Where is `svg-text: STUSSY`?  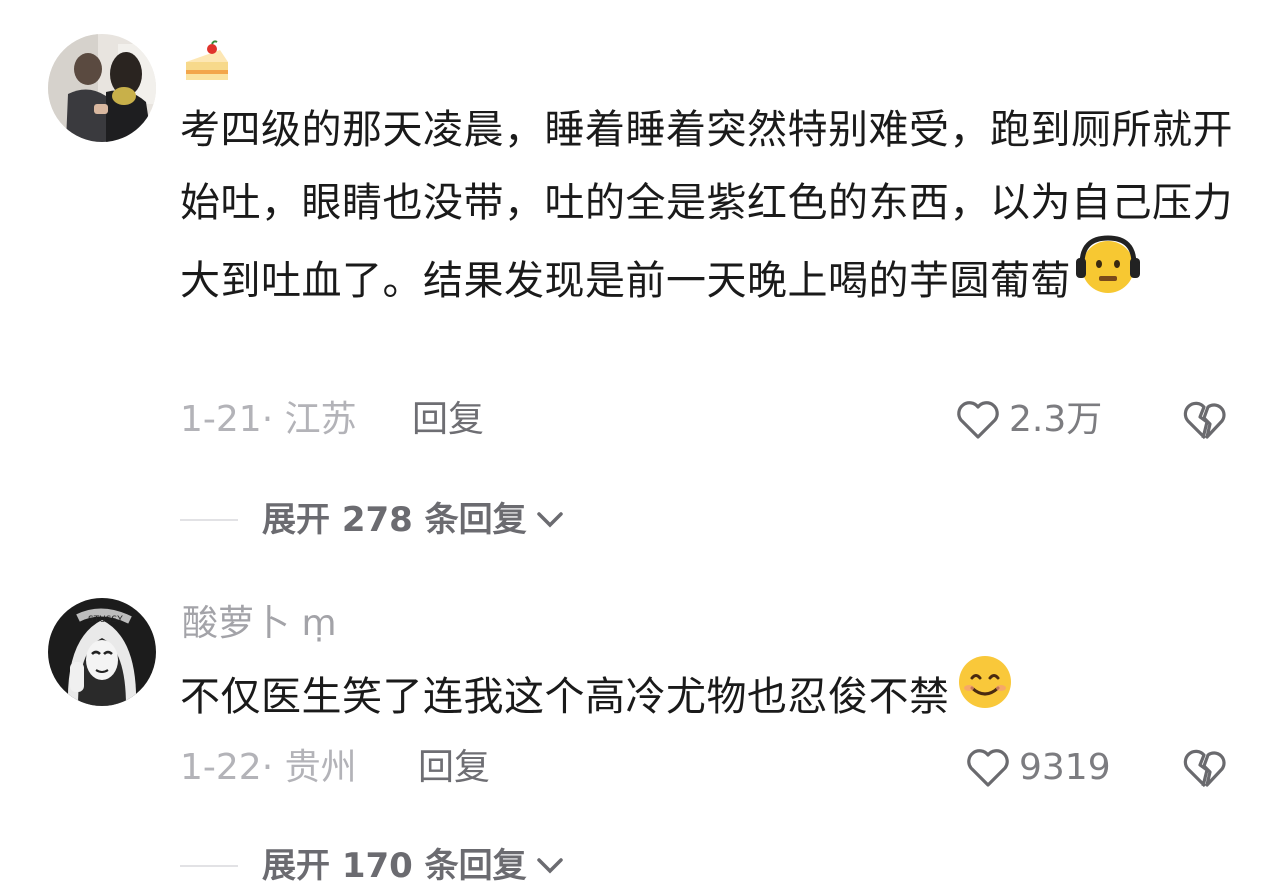
svg-text: STUSSY is located at coordinates (105, 620).